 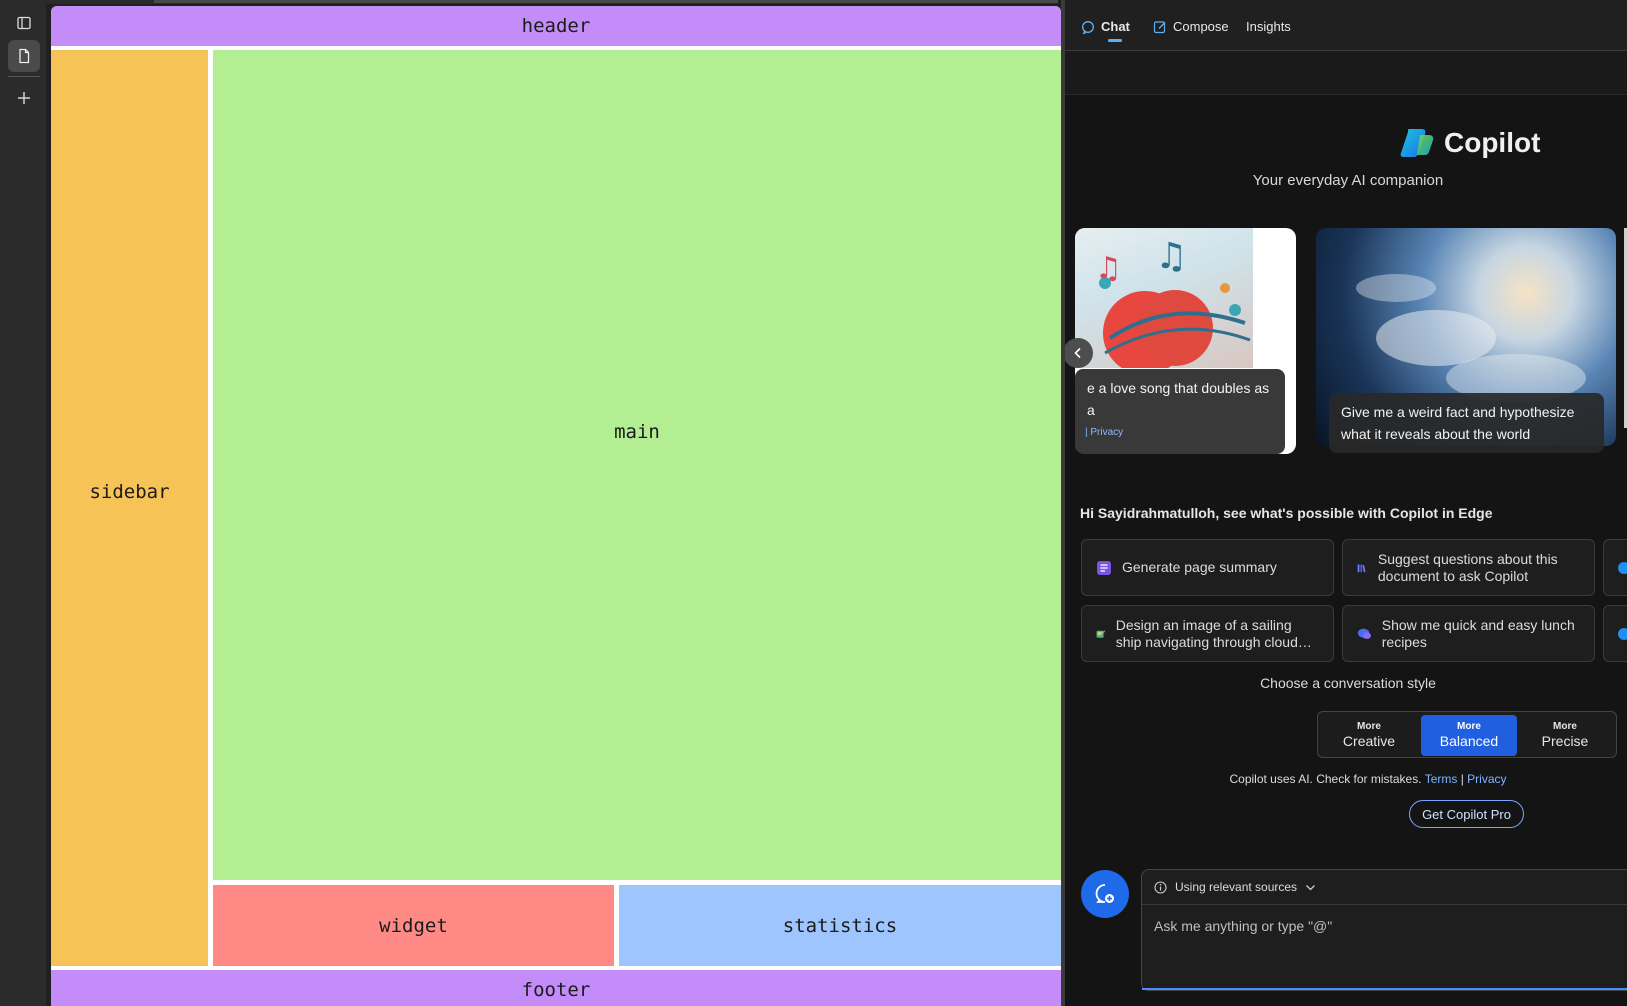 I want to click on suggestion-lunch-recipes: Show me quick and easy lunch recipes, so click(x=1468, y=633).